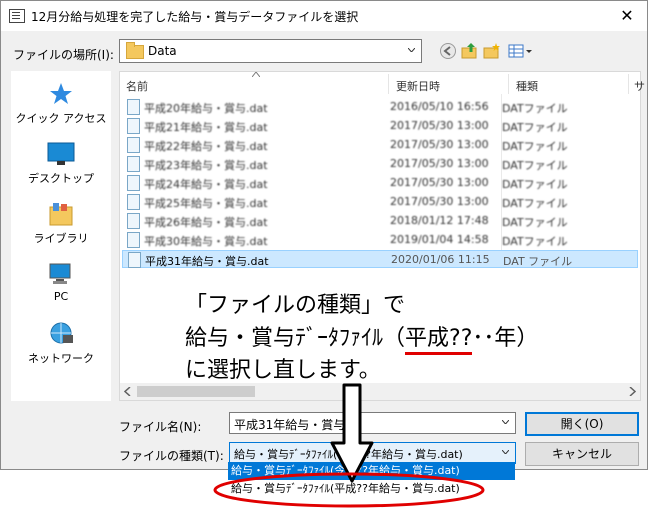  What do you see at coordinates (206, 184) in the screenshot?
I see `file-name: 平成24年給与・賞与.dat` at bounding box center [206, 184].